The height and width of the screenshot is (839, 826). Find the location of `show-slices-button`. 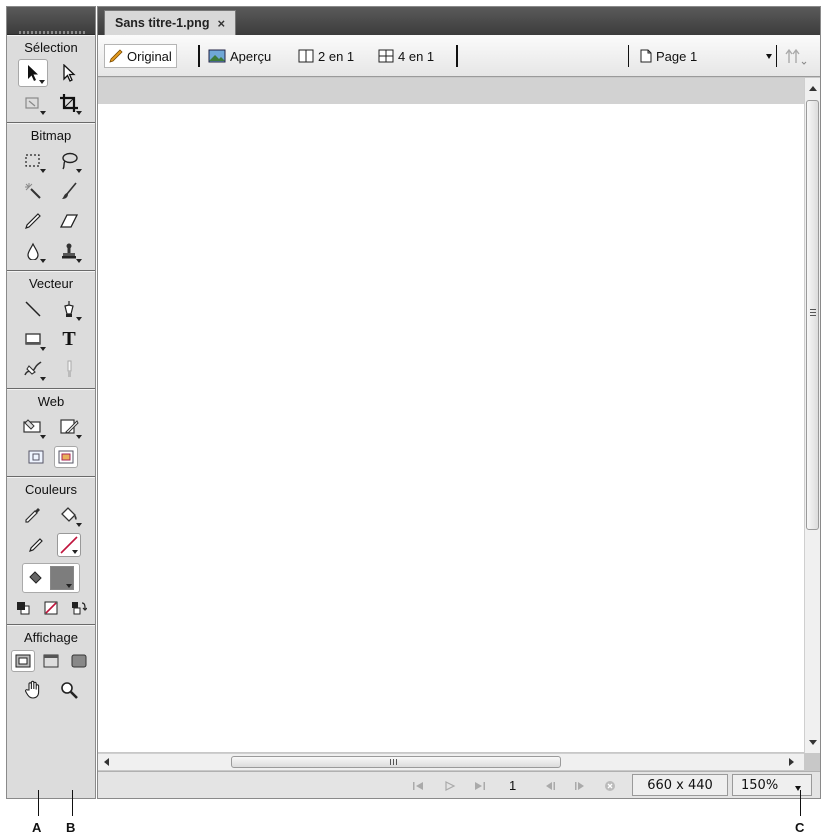

show-slices-button is located at coordinates (66, 457).